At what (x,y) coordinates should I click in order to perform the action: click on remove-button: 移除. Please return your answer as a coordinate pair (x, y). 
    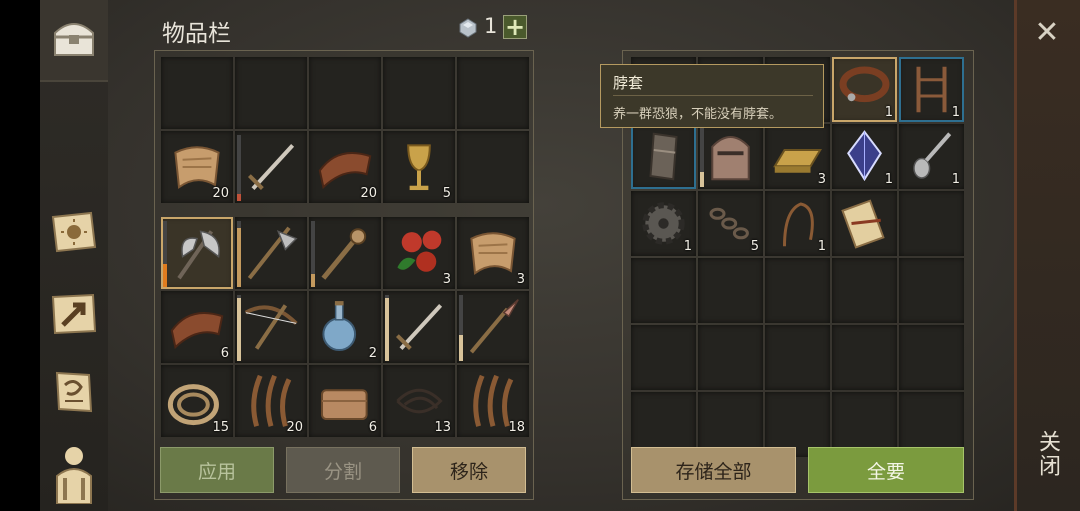
    Looking at the image, I should click on (469, 470).